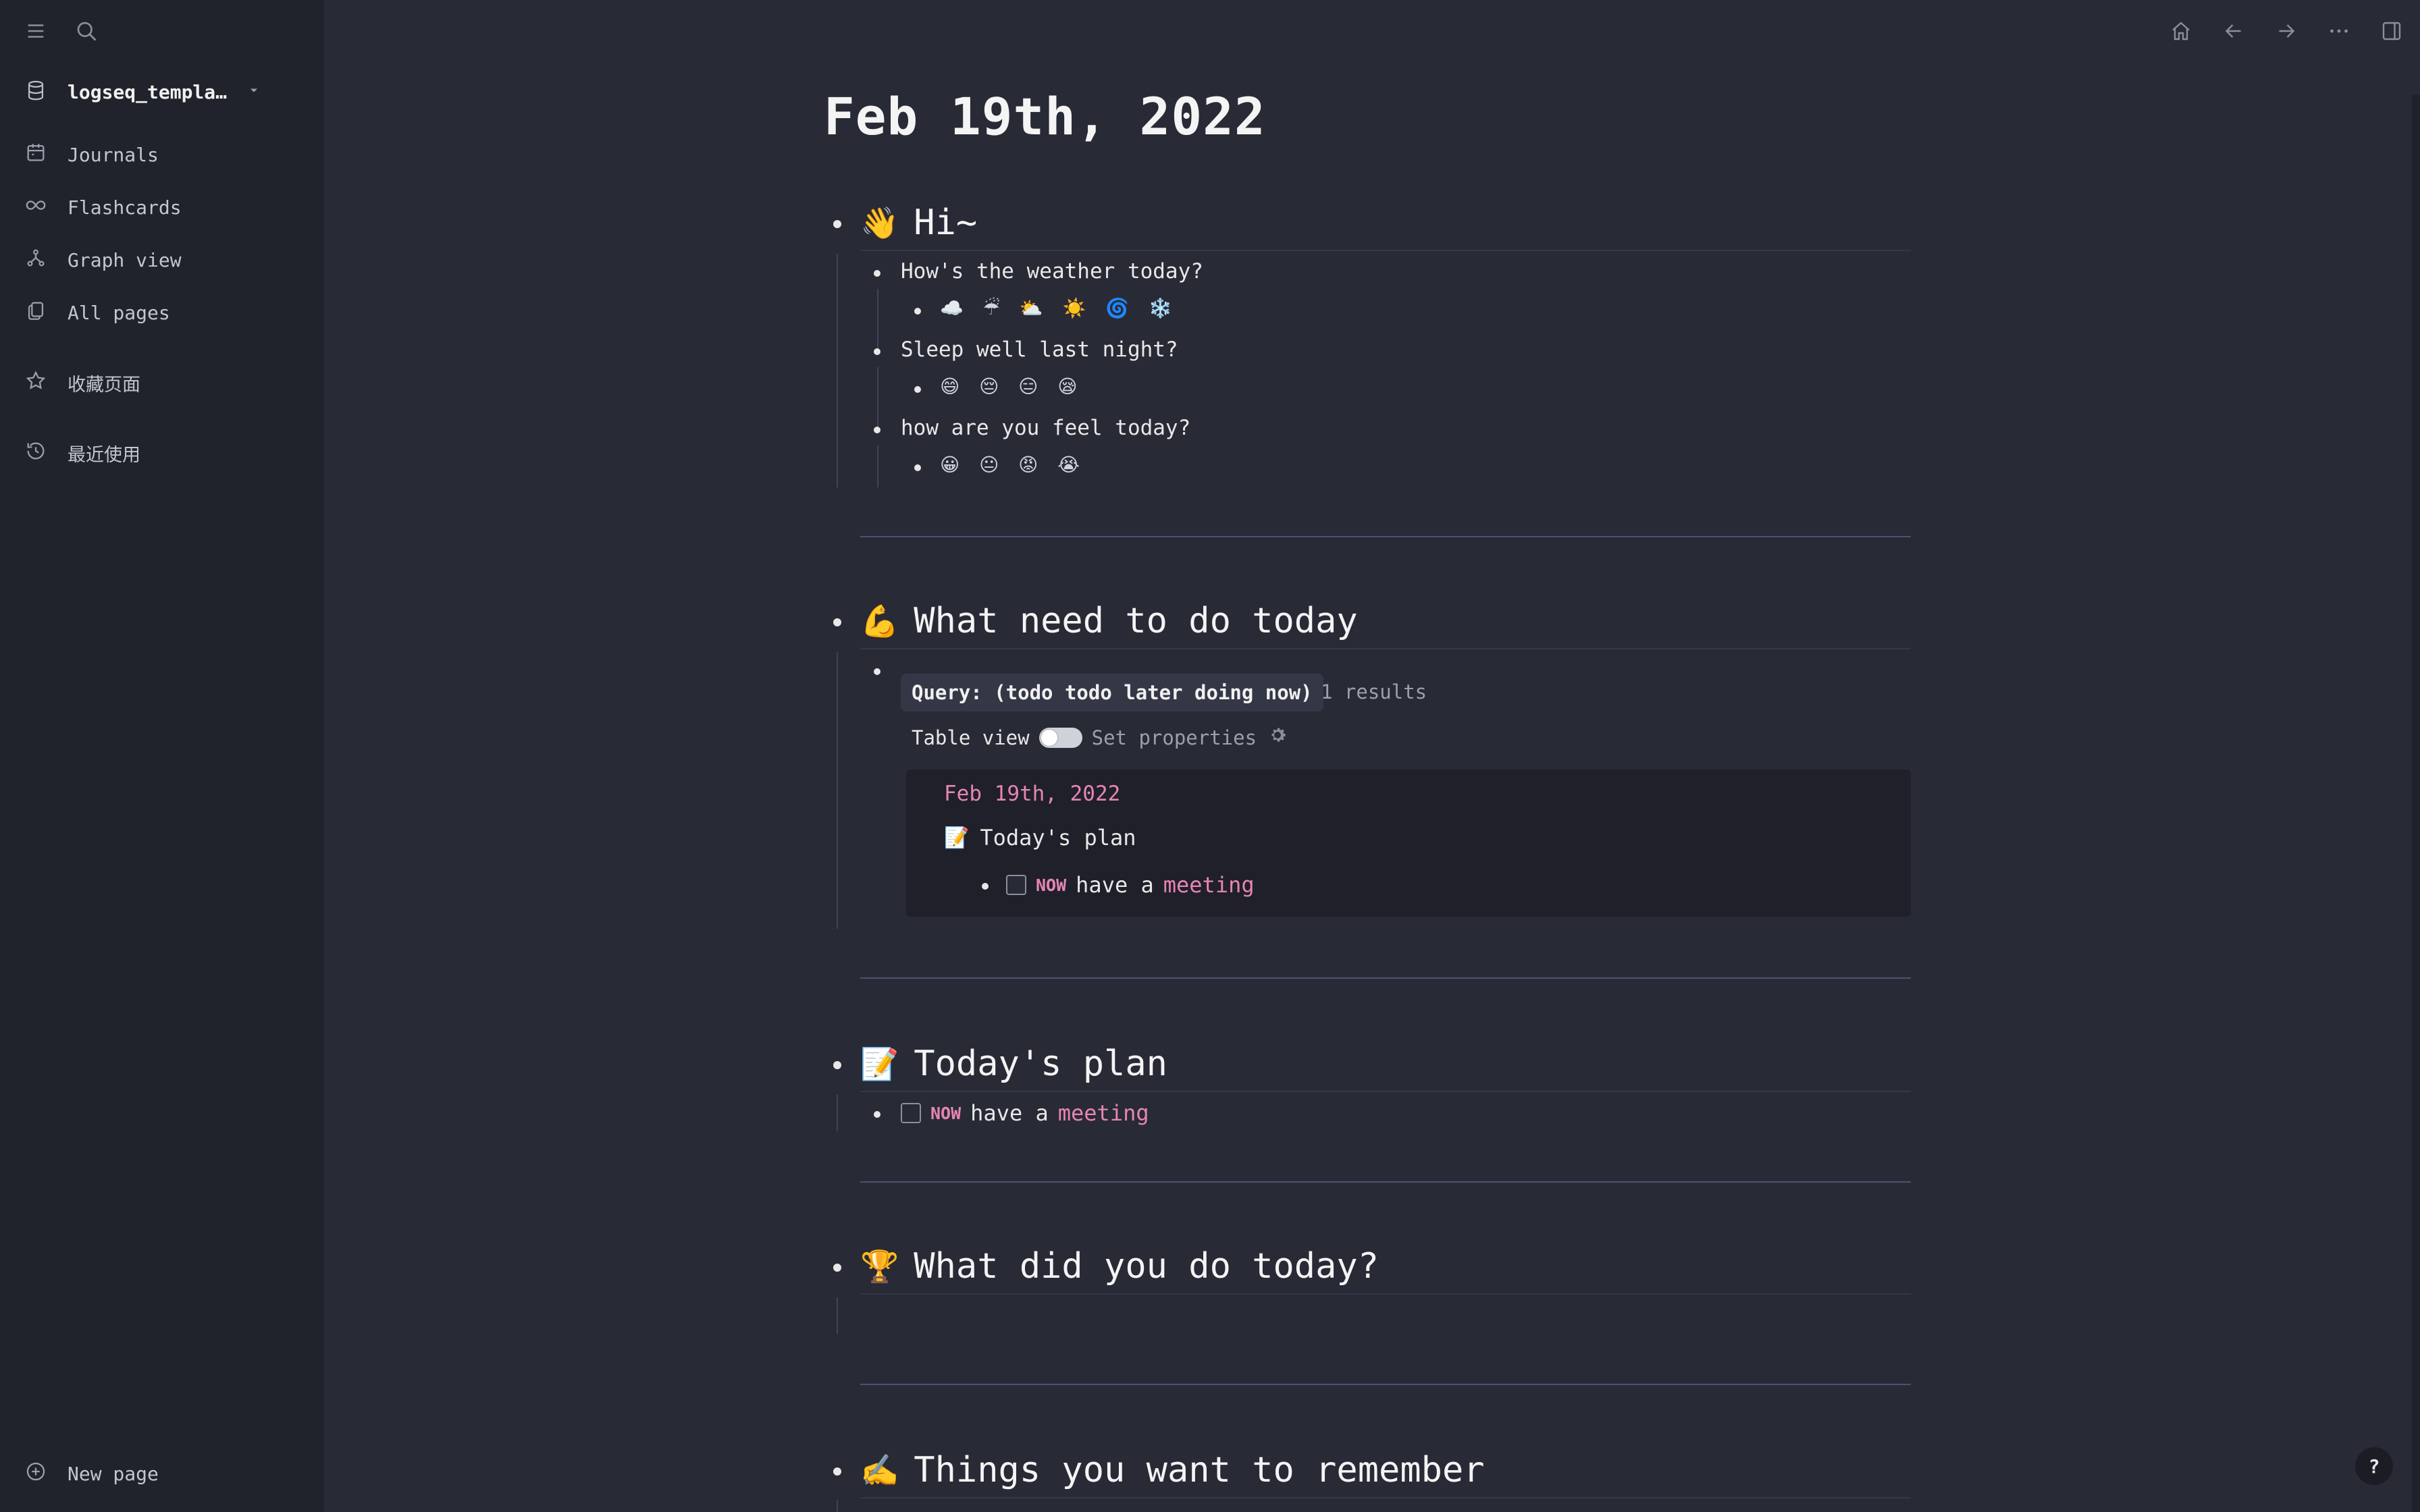 The height and width of the screenshot is (1512, 2420). Describe the element at coordinates (1059, 308) in the screenshot. I see `weather-options: ☁️ ☔ ⛅ ☀️ 🌀 ❄️` at that location.